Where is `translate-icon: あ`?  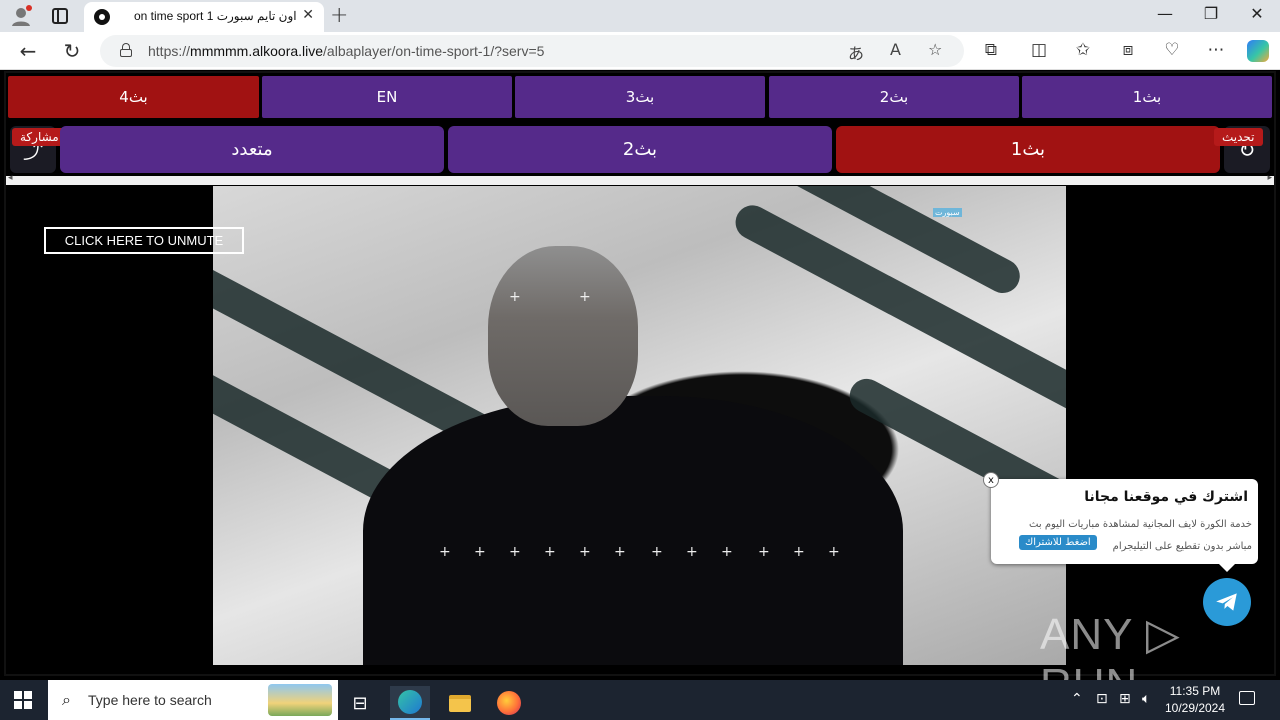
translate-icon: あ is located at coordinates (856, 52).